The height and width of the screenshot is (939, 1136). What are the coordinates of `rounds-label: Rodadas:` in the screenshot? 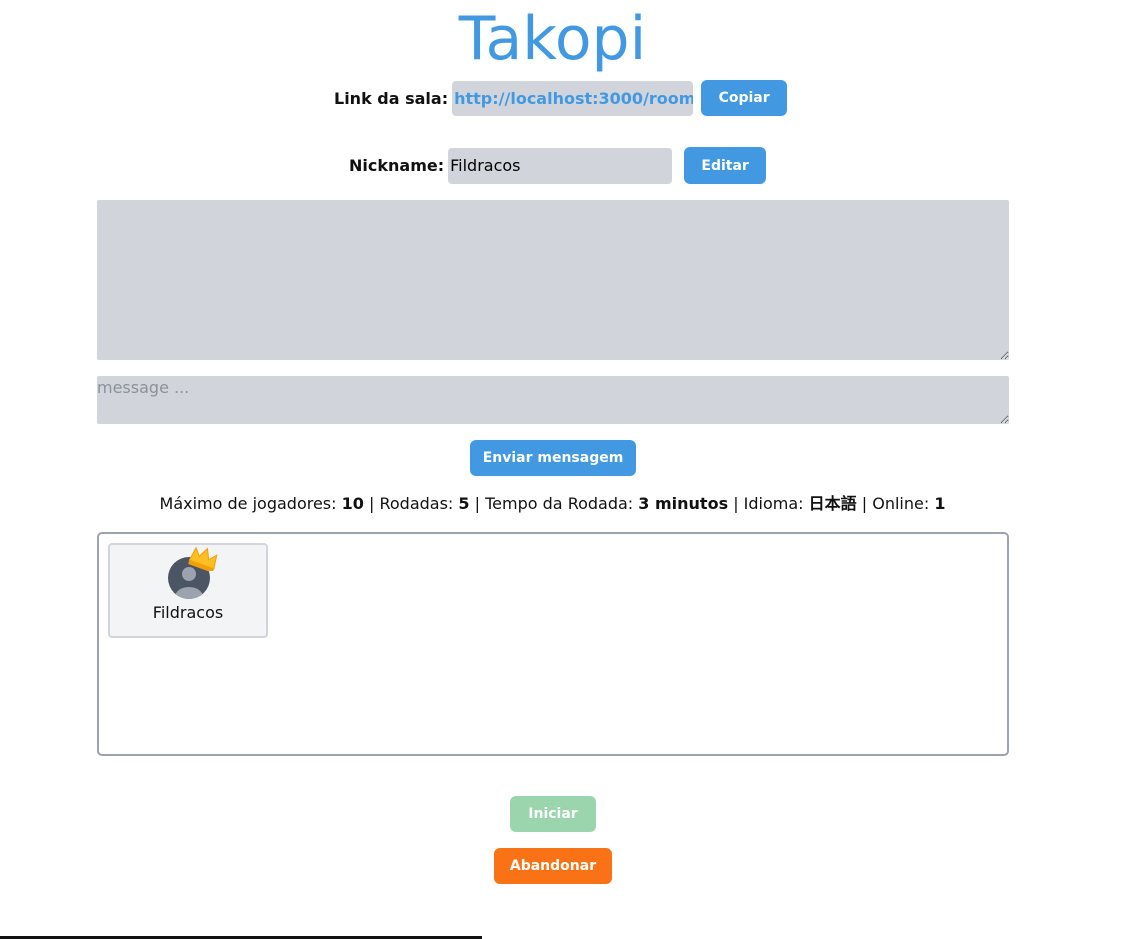 It's located at (416, 503).